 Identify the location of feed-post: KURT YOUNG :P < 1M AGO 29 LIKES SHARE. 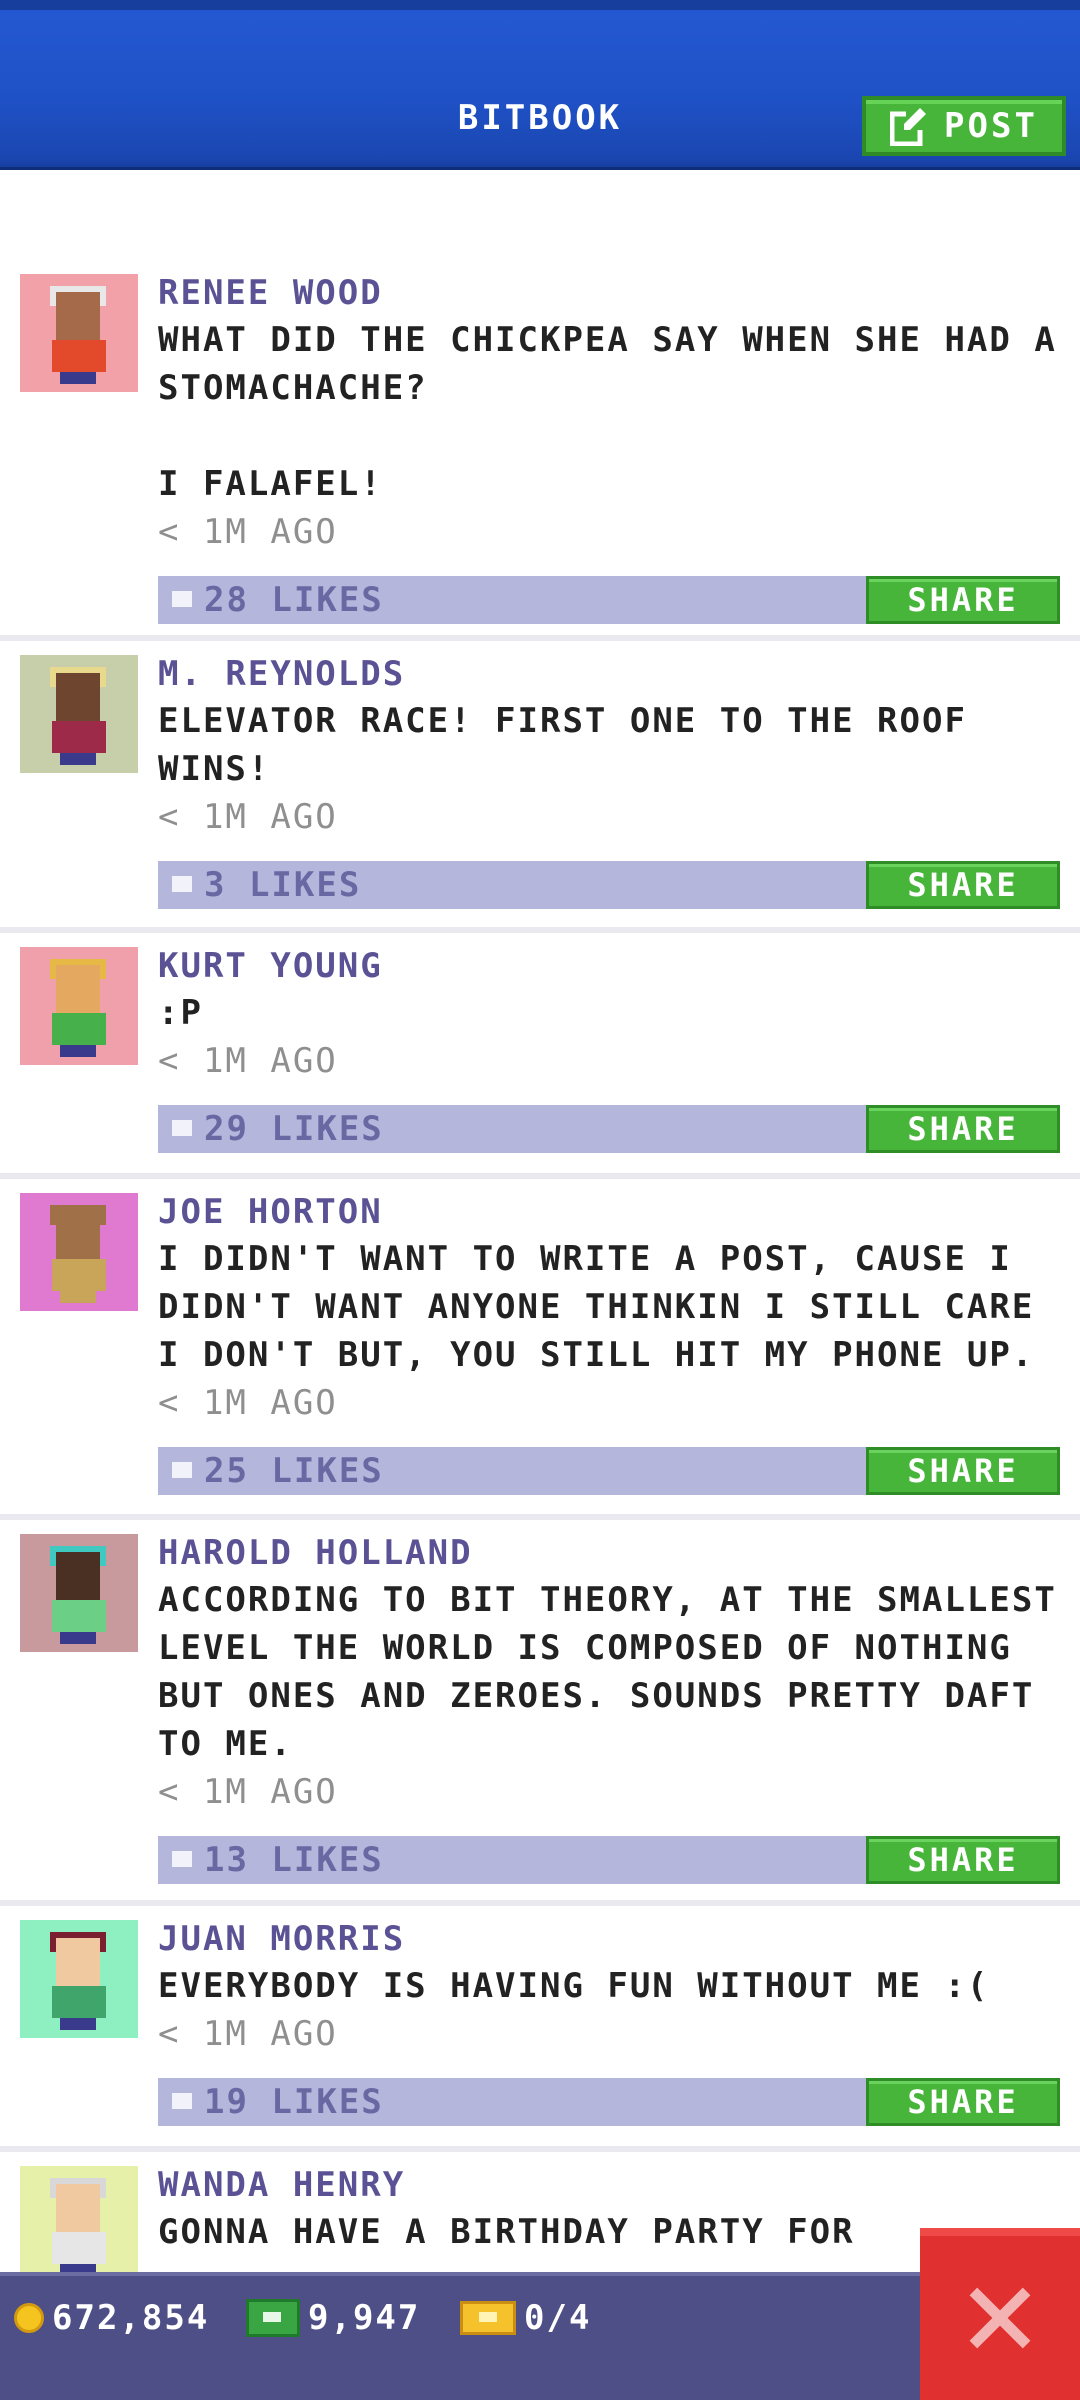
(540, 1056).